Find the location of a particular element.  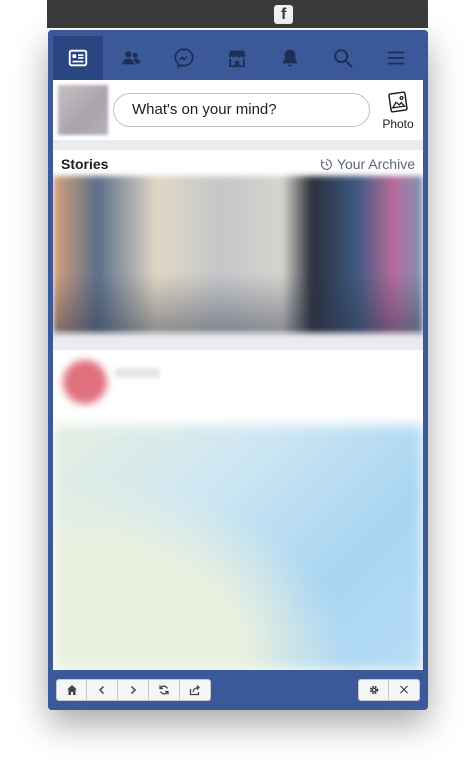

friends-icon is located at coordinates (131, 58).